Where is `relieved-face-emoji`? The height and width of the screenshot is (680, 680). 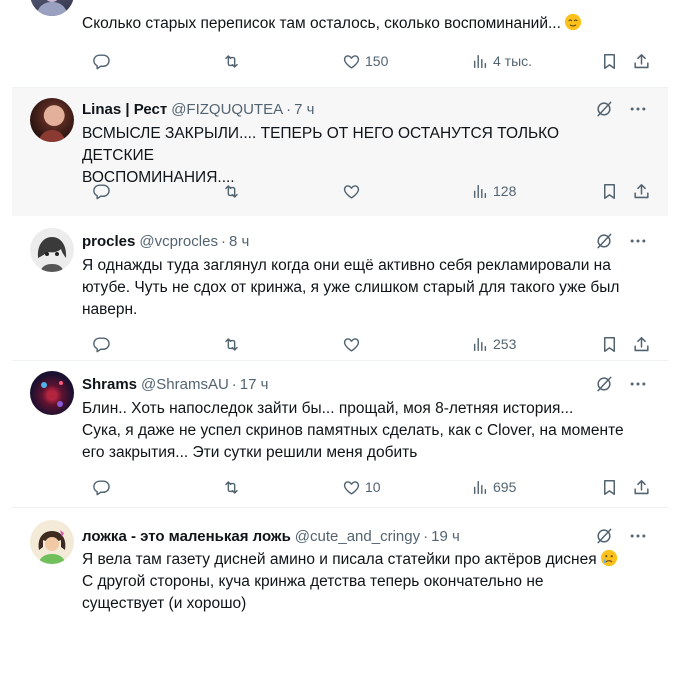
relieved-face-emoji is located at coordinates (573, 22).